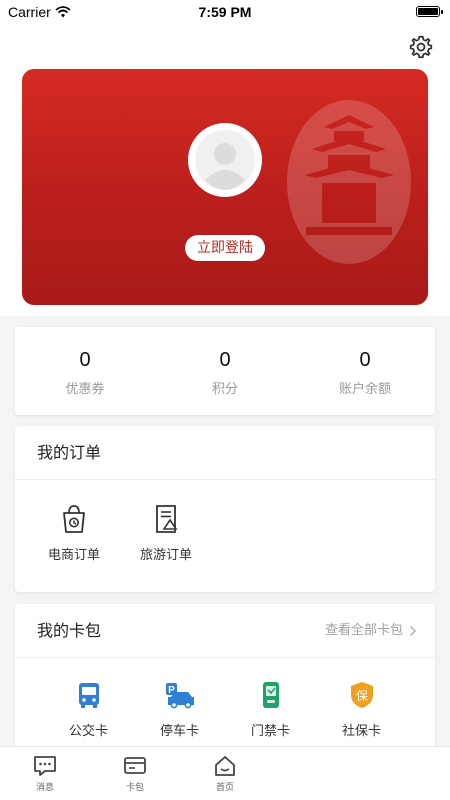 The width and height of the screenshot is (450, 800). I want to click on status-bar: Carrier 7:59 PM, so click(225, 12).